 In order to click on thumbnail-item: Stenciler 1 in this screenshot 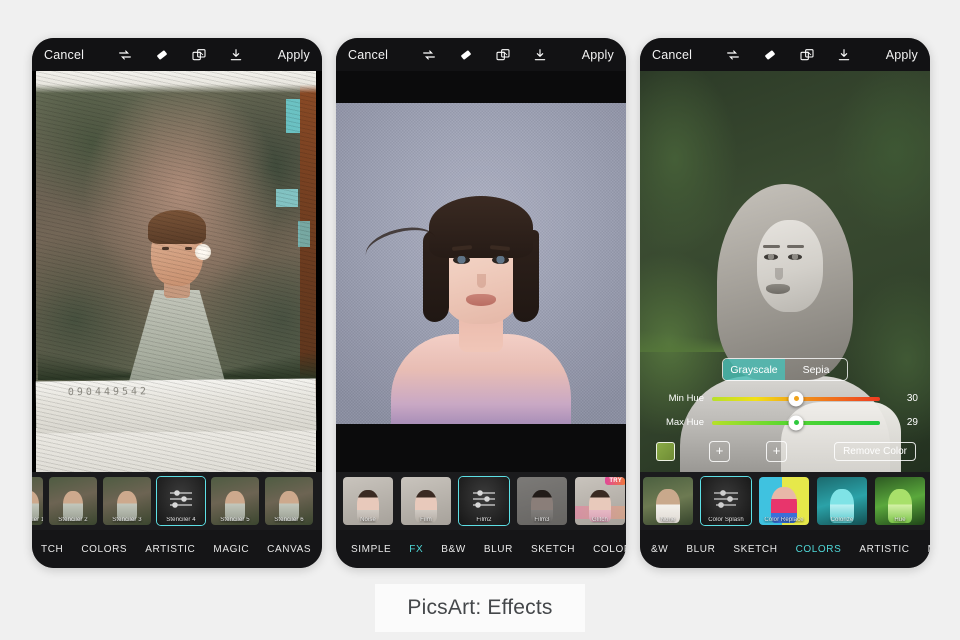, I will do `click(38, 501)`.